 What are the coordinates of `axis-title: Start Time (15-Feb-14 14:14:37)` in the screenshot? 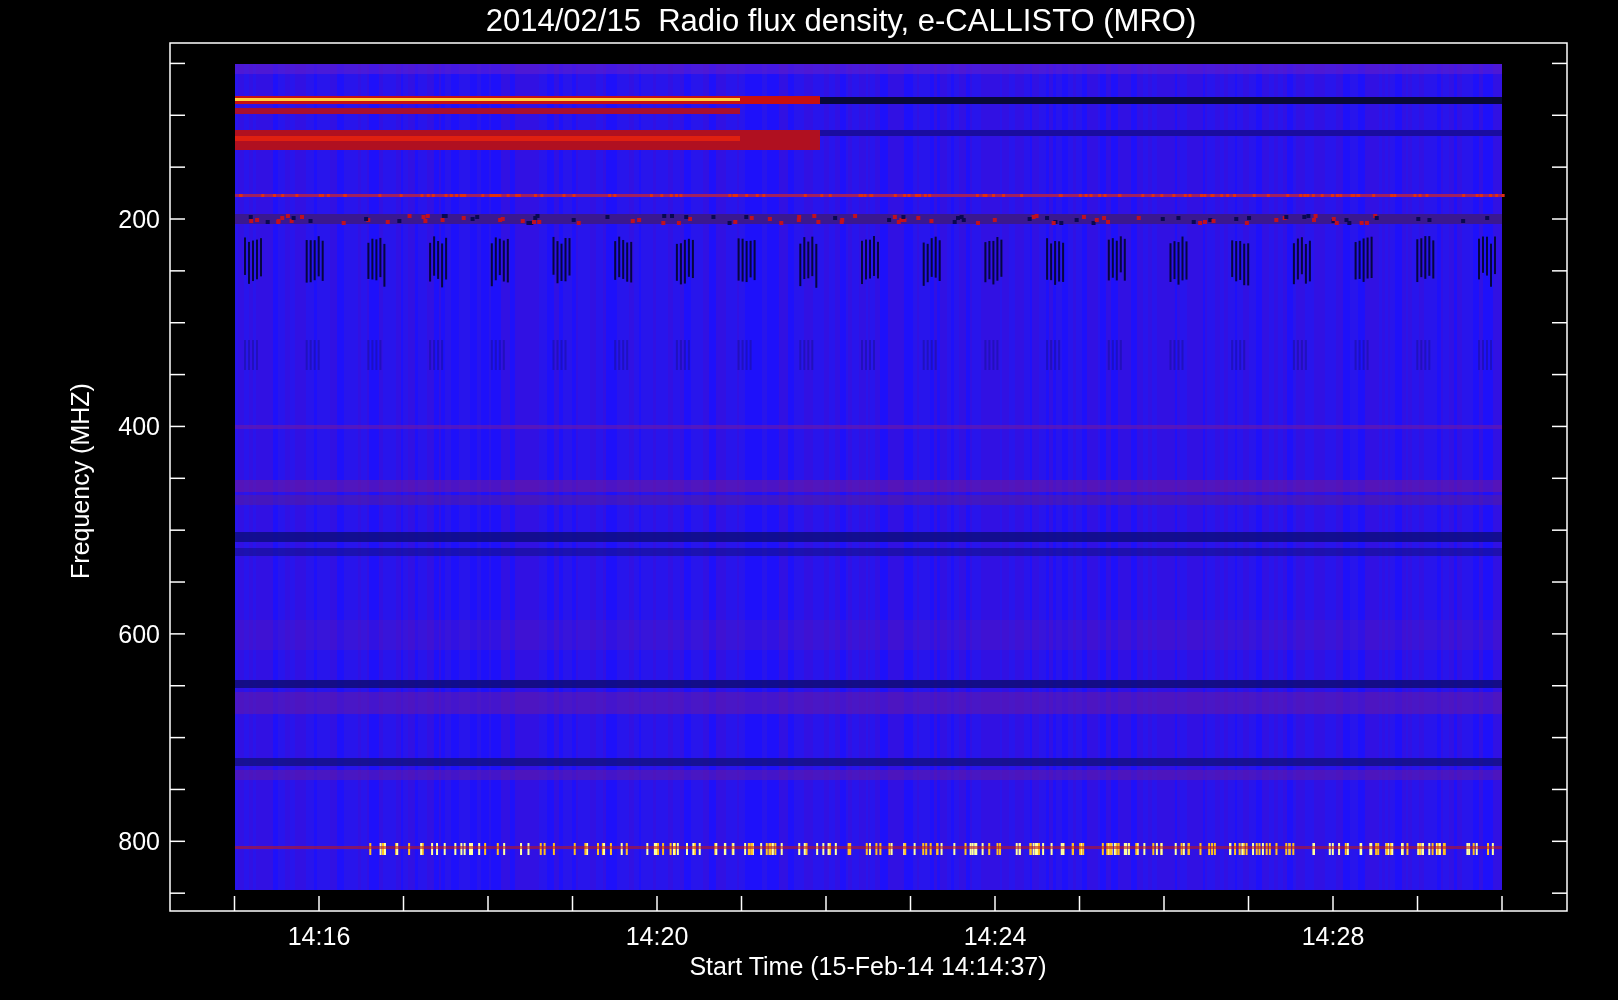 It's located at (868, 966).